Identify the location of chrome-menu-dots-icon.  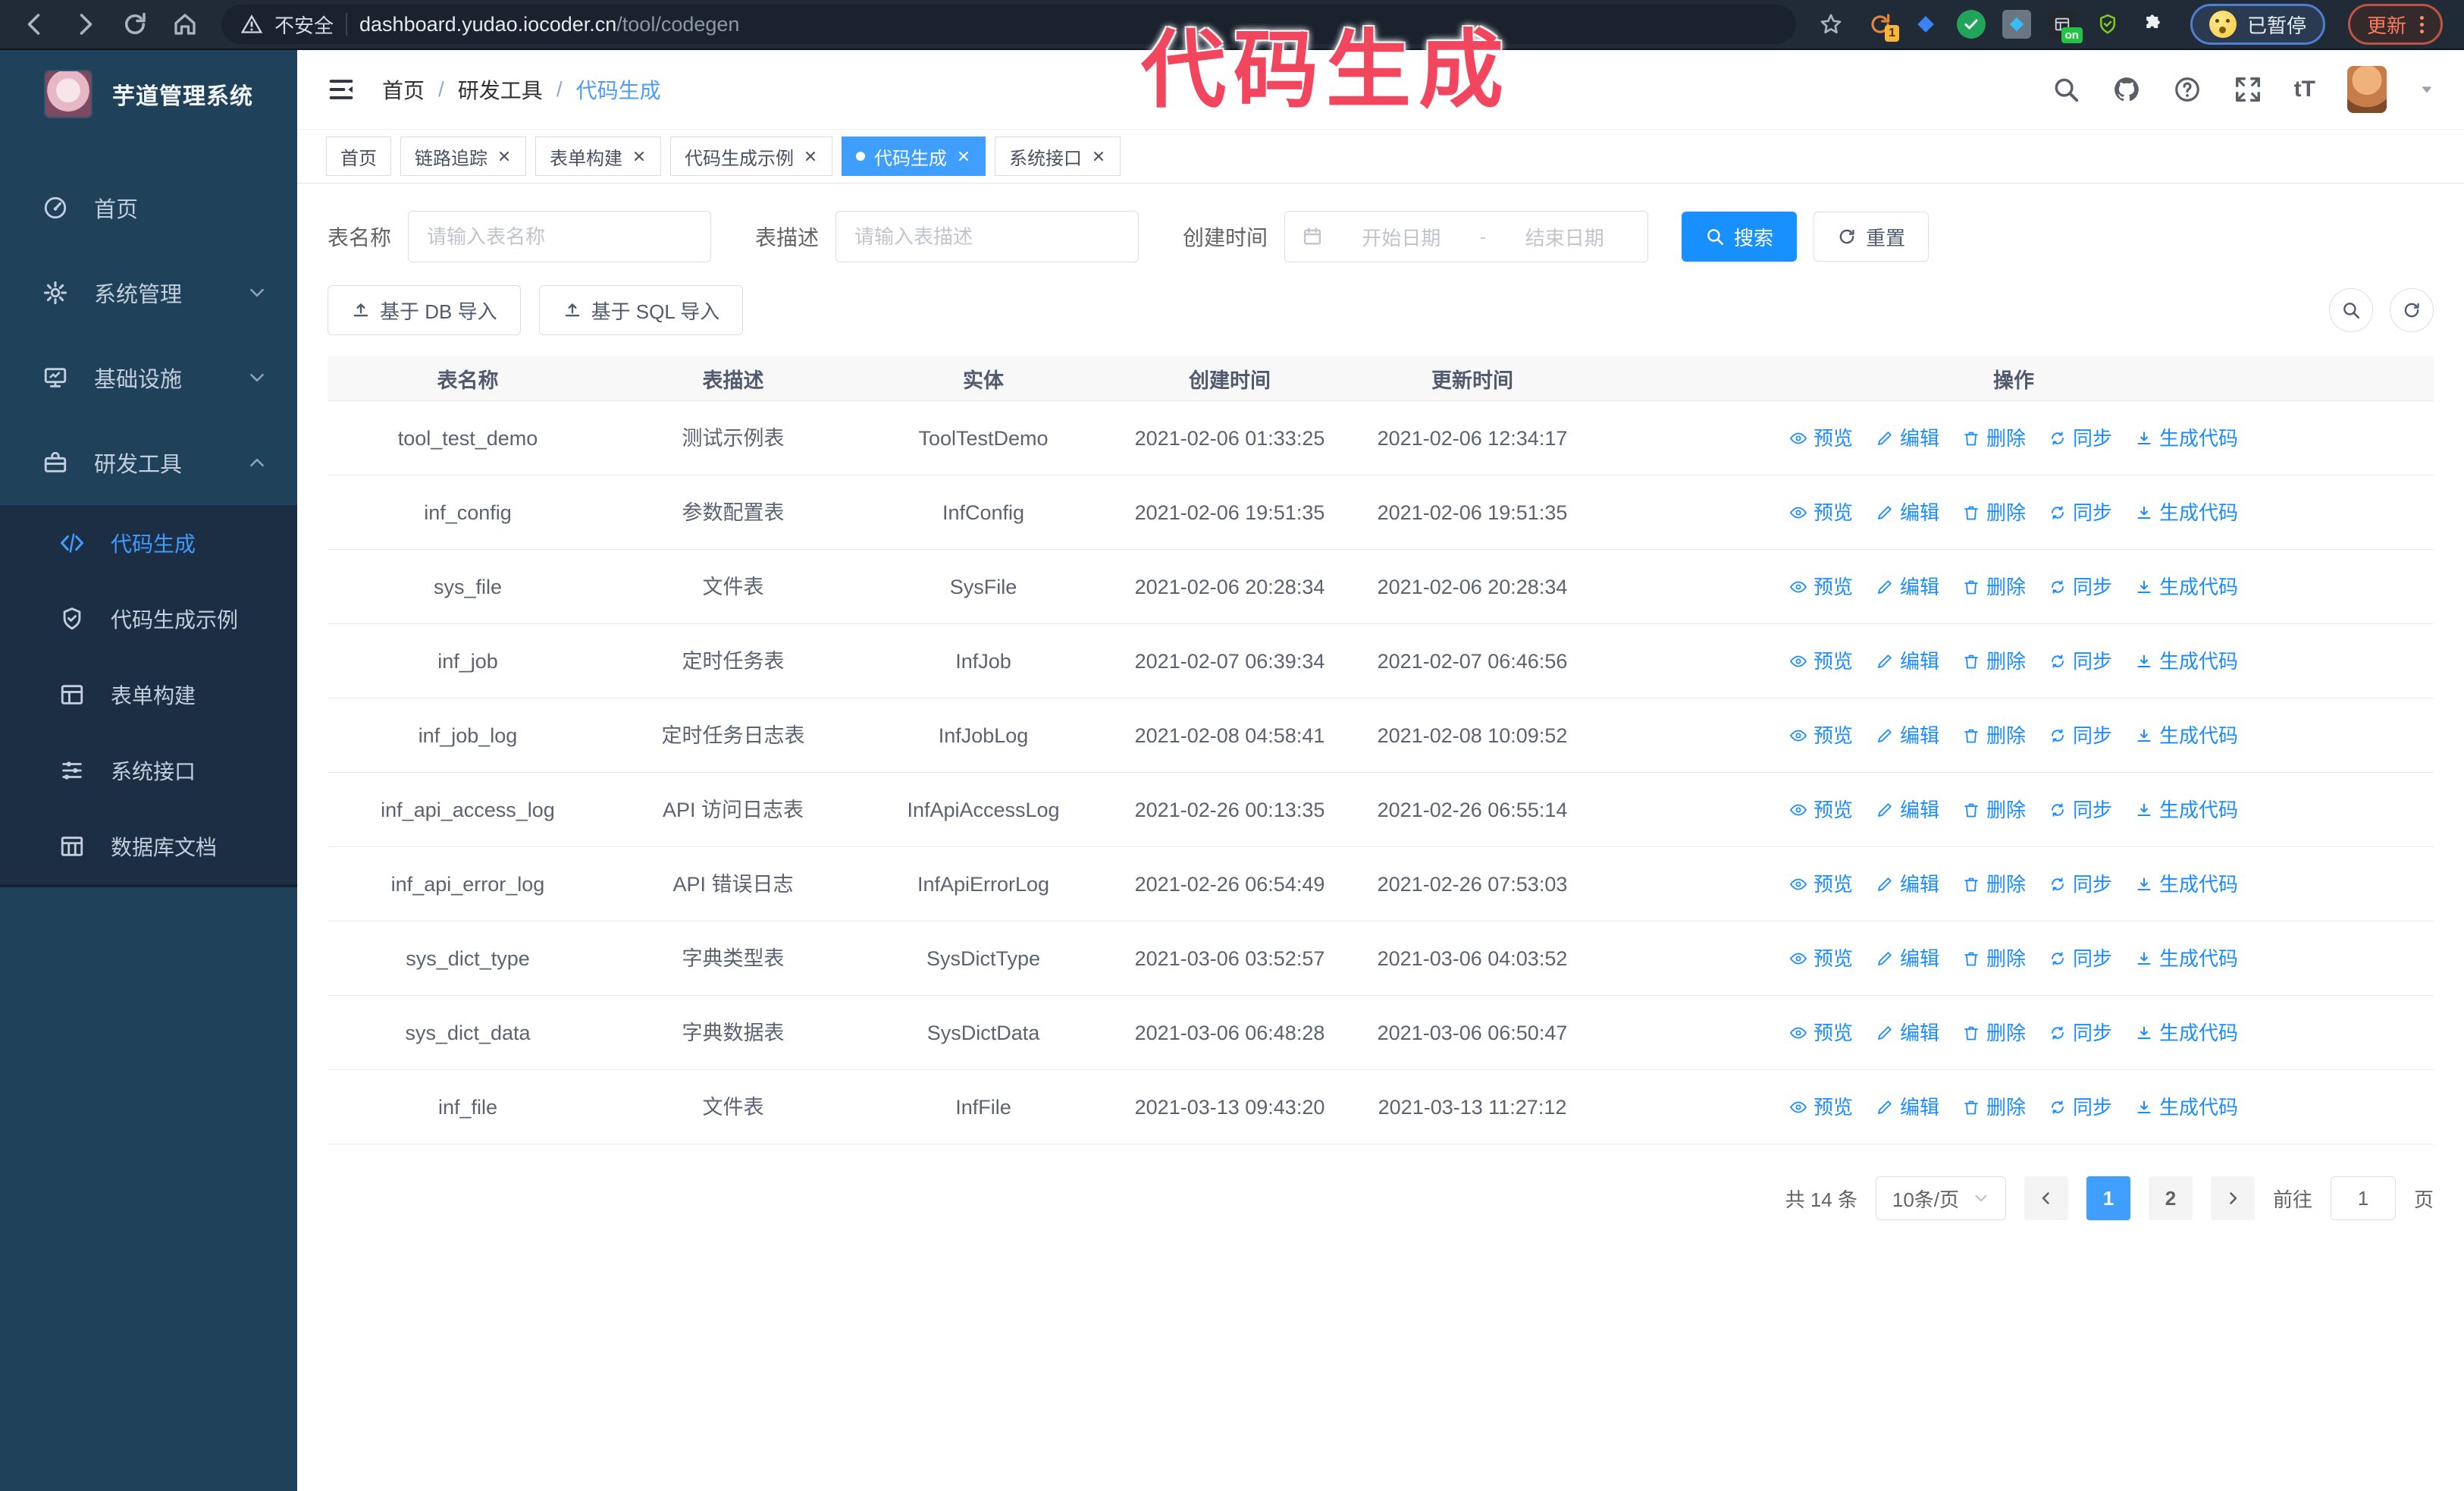
(2422, 24).